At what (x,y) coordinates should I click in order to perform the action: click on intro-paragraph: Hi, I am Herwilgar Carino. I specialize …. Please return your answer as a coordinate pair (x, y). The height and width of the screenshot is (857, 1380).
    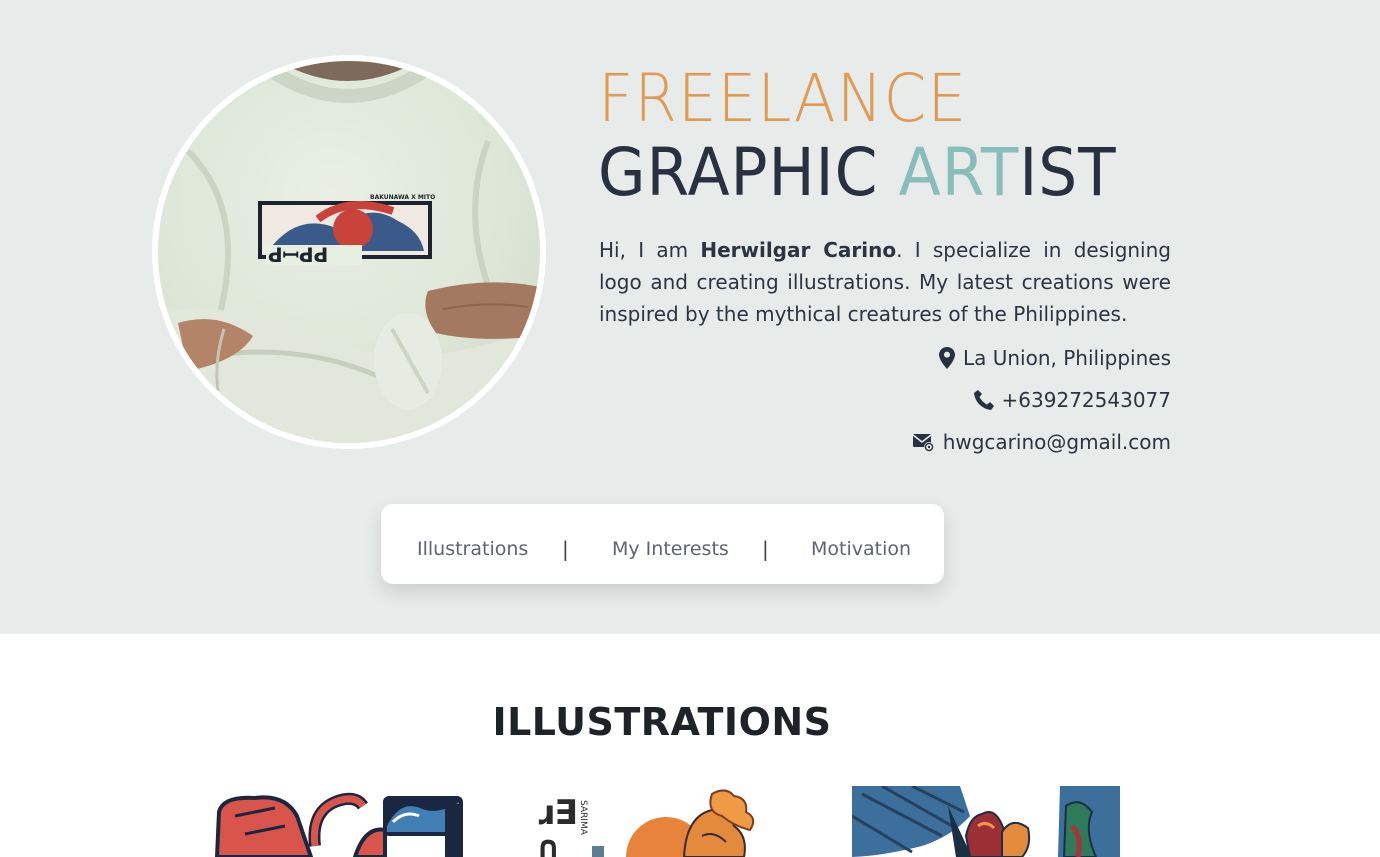
    Looking at the image, I should click on (885, 282).